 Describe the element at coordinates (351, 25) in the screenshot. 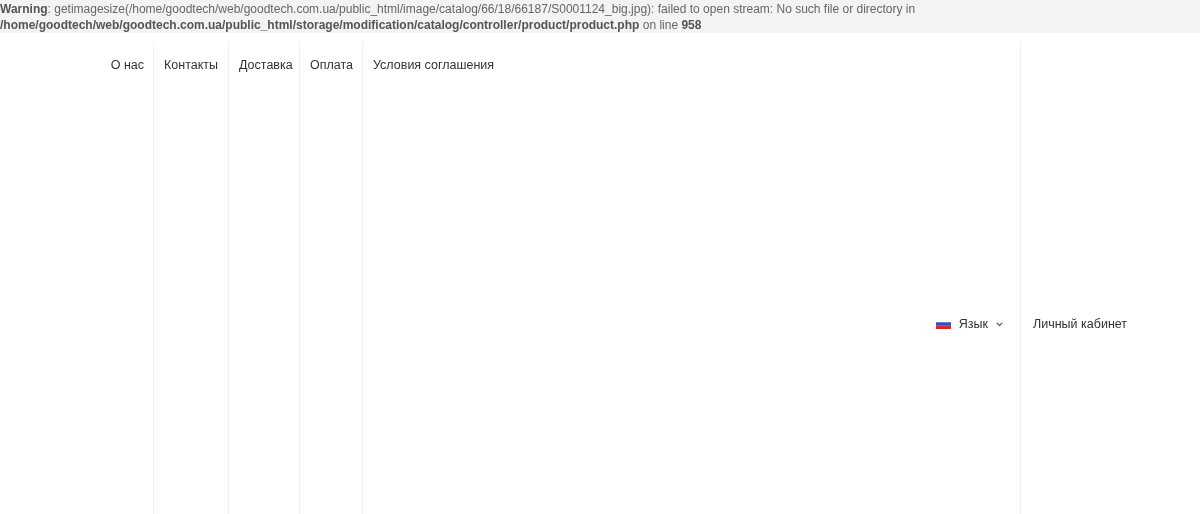

I see `warning-message: /home/goodtech/web/goodtech.com.ua/public_html/storage/modification/catalog/controller/product/product.php on line 958` at that location.